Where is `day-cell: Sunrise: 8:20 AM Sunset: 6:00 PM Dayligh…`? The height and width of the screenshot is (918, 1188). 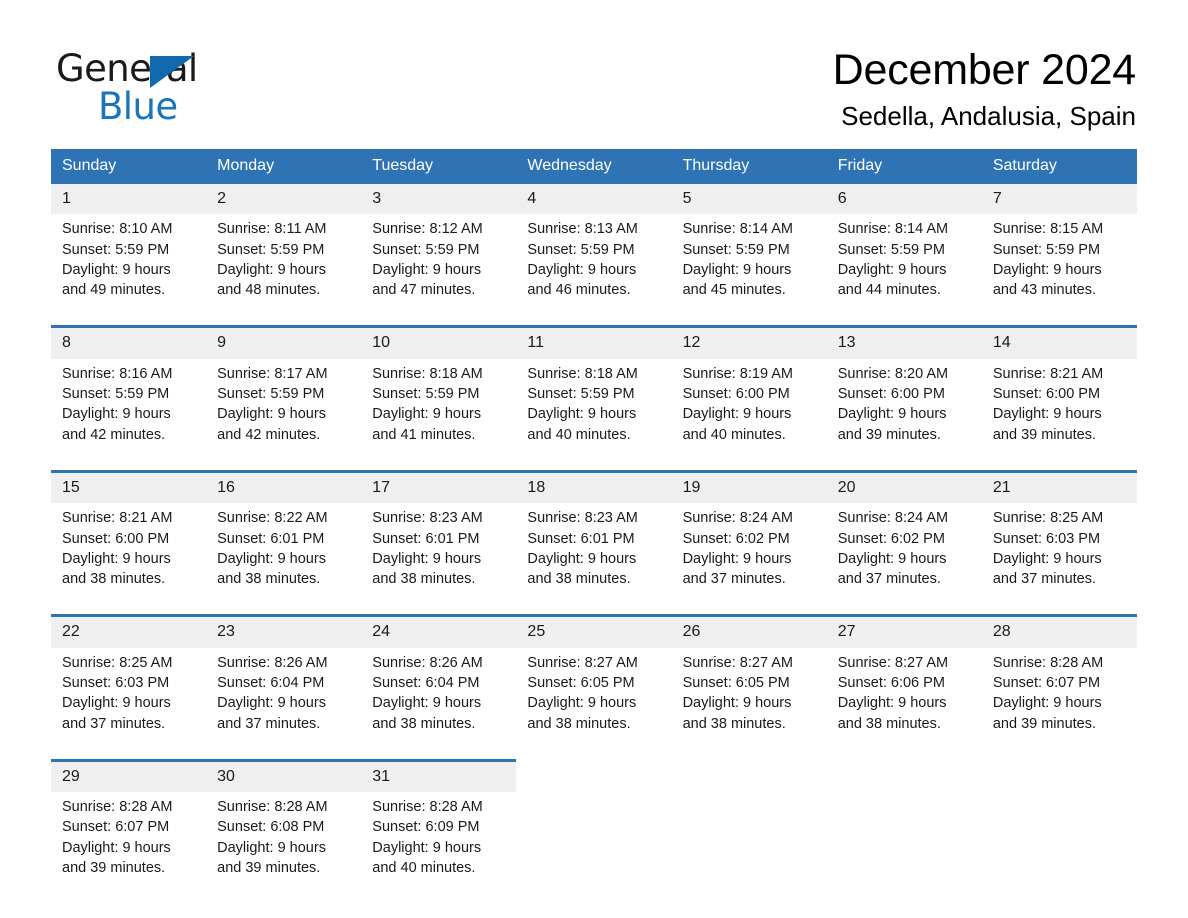 day-cell: Sunrise: 8:20 AM Sunset: 6:00 PM Dayligh… is located at coordinates (904, 415).